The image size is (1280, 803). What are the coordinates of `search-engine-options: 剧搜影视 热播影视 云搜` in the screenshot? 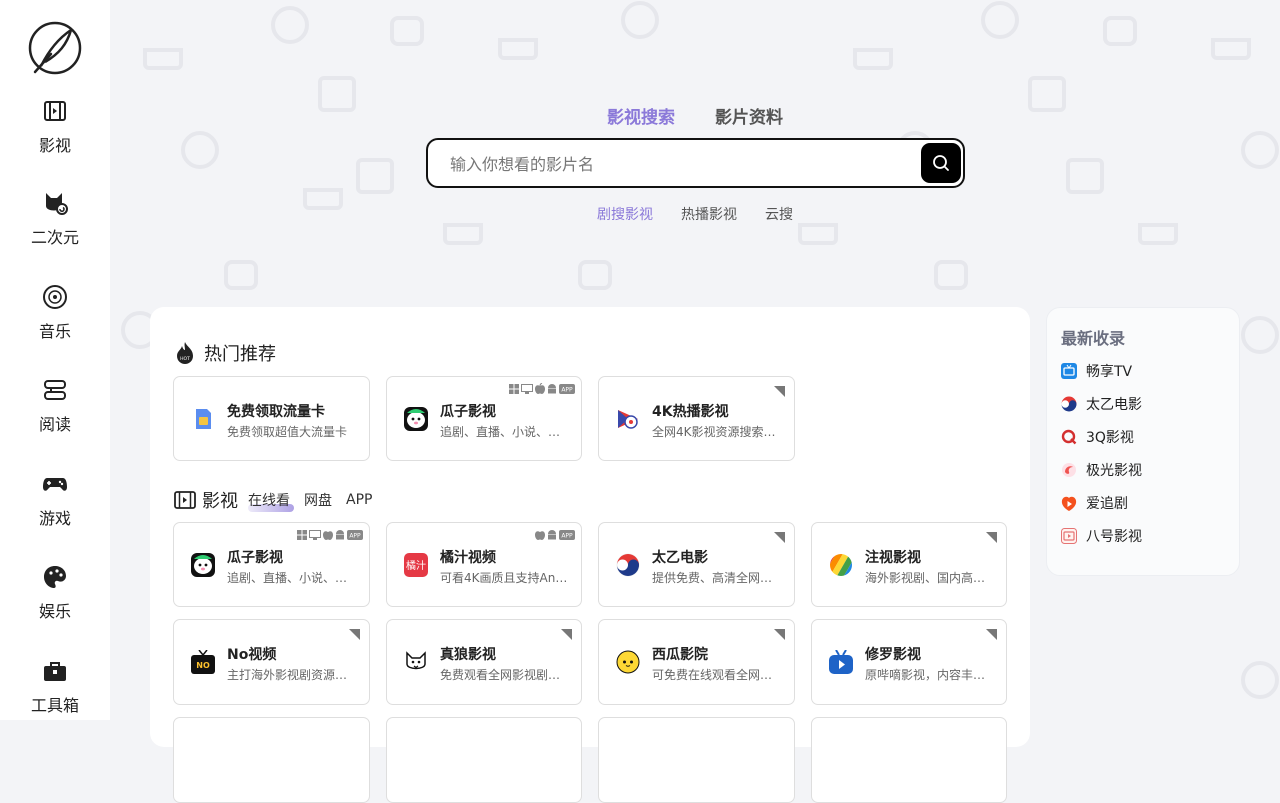 It's located at (640, 214).